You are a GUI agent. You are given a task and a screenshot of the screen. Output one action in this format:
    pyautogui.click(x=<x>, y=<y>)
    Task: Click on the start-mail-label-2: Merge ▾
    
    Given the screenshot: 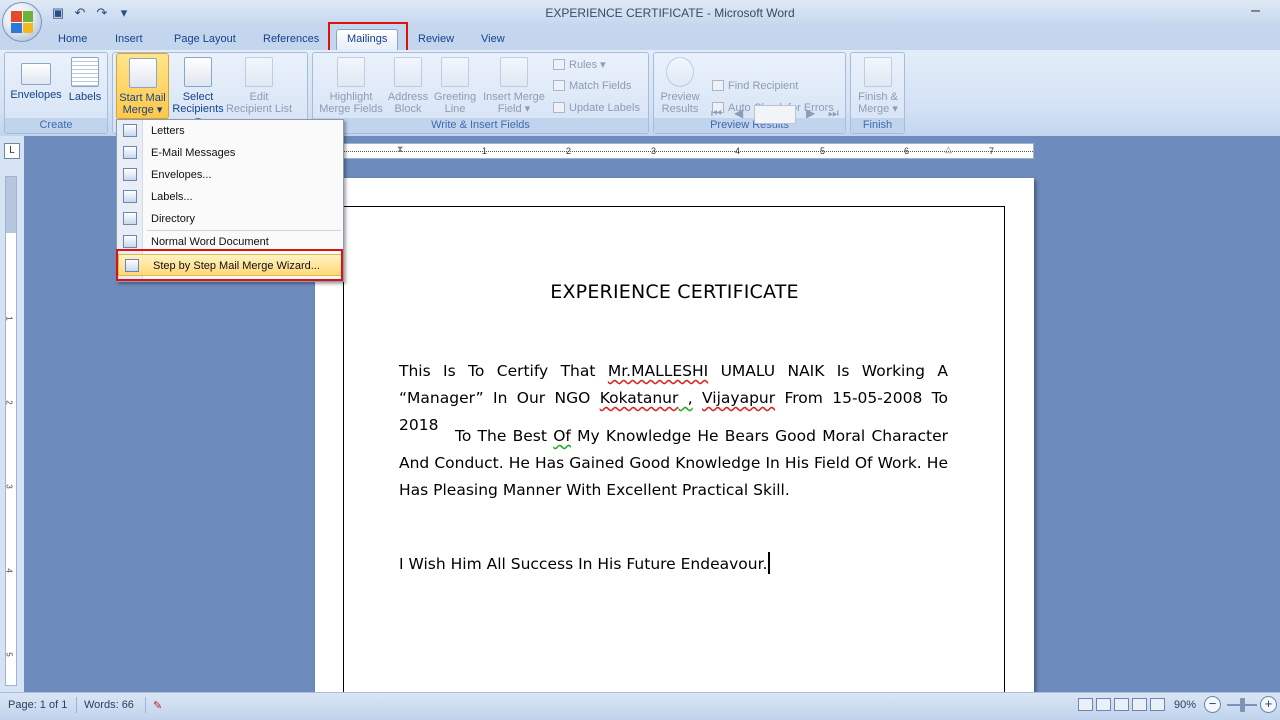 What is the action you would take?
    pyautogui.click(x=142, y=110)
    